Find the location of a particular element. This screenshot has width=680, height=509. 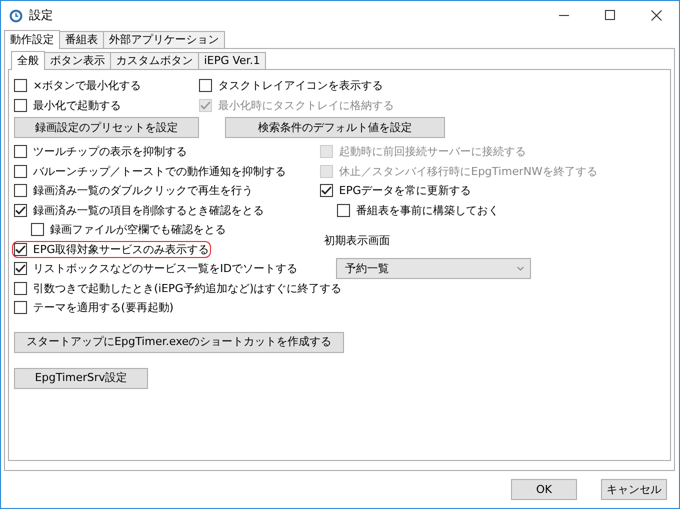

checkbox-label: バルーンチップ／トーストでの動作通知を抑制する is located at coordinates (159, 171).